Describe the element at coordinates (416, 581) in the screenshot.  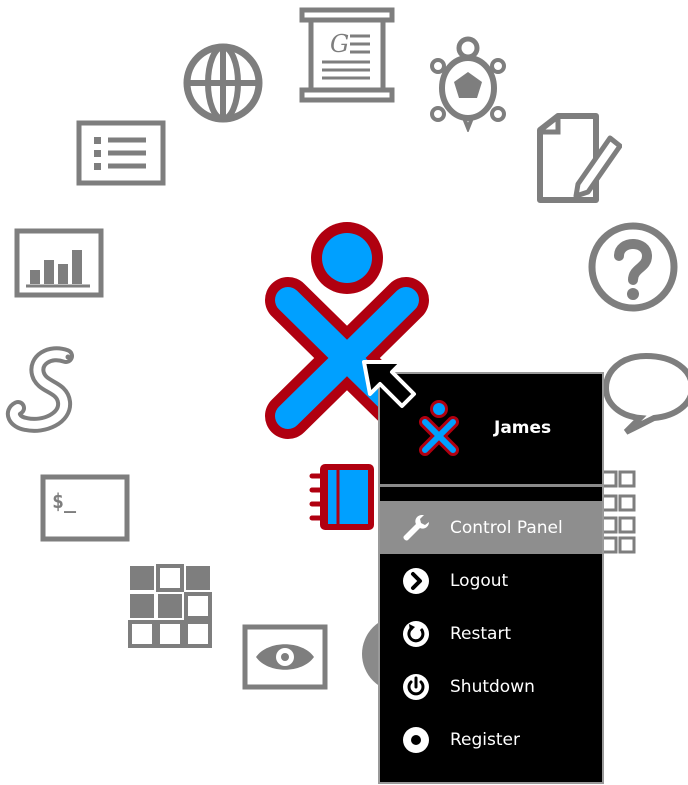
I see `logout-icon` at that location.